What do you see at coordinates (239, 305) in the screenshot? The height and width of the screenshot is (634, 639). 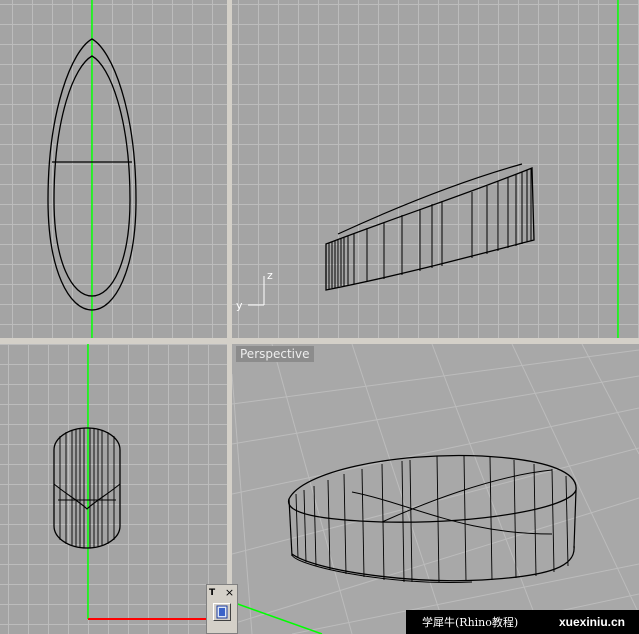 I see `y-axis-label: y` at bounding box center [239, 305].